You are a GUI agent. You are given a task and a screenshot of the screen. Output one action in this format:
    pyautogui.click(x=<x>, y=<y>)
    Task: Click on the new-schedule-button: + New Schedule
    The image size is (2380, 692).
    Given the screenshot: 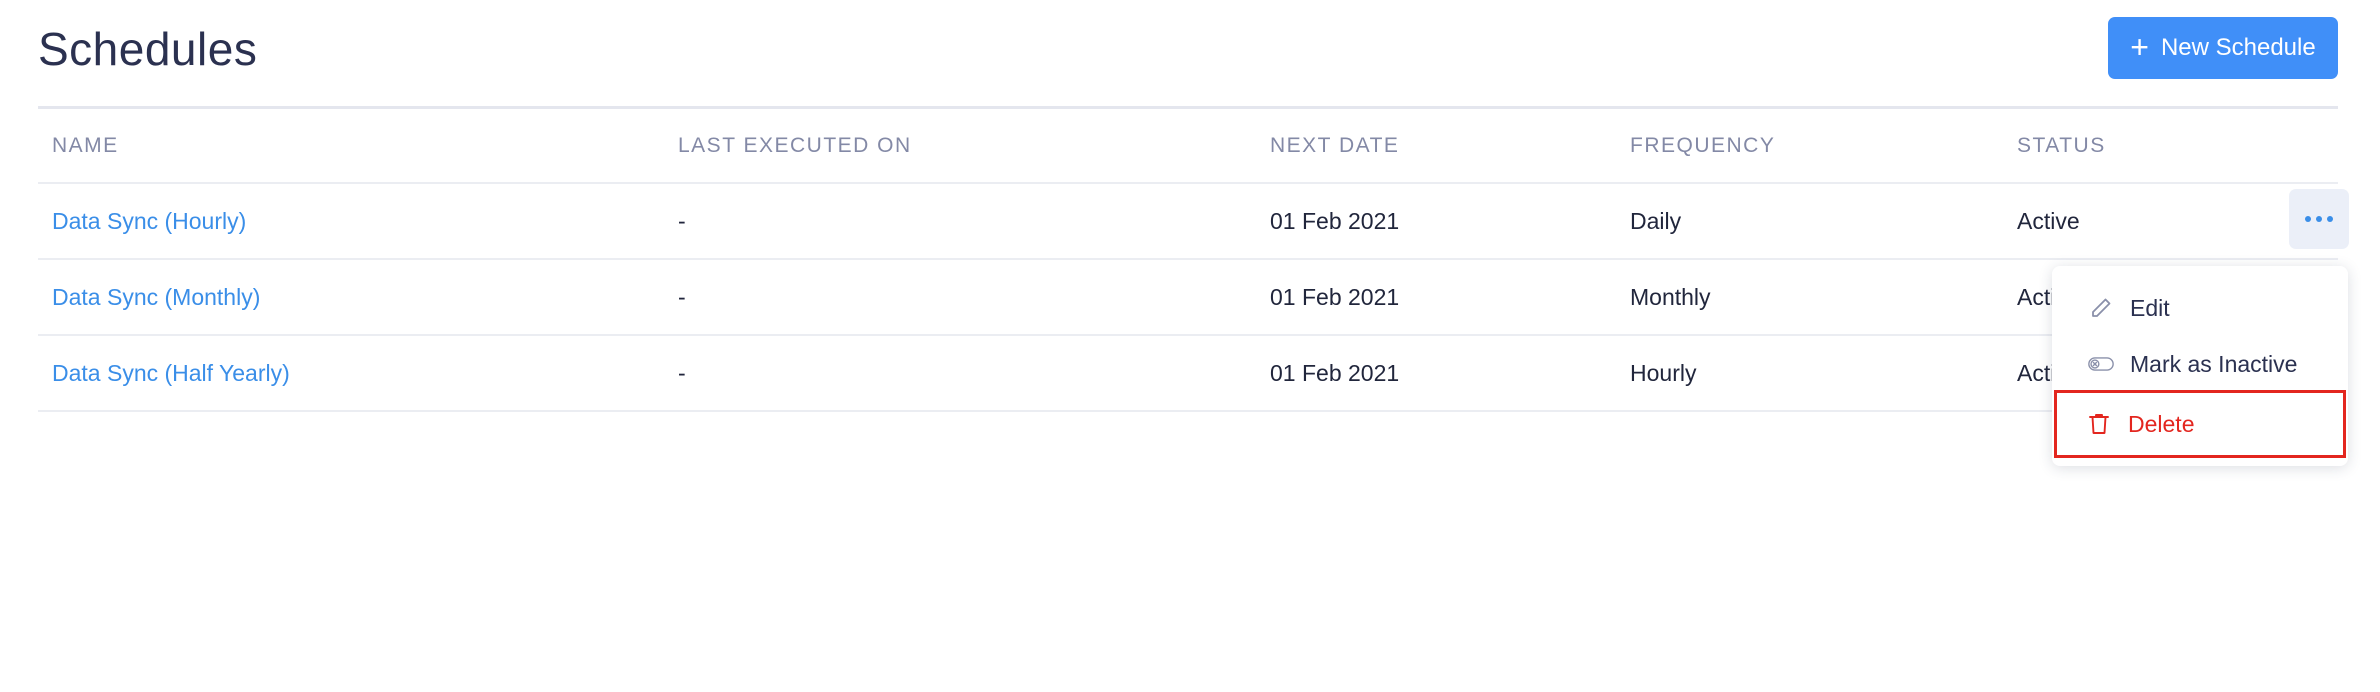 What is the action you would take?
    pyautogui.click(x=2223, y=48)
    